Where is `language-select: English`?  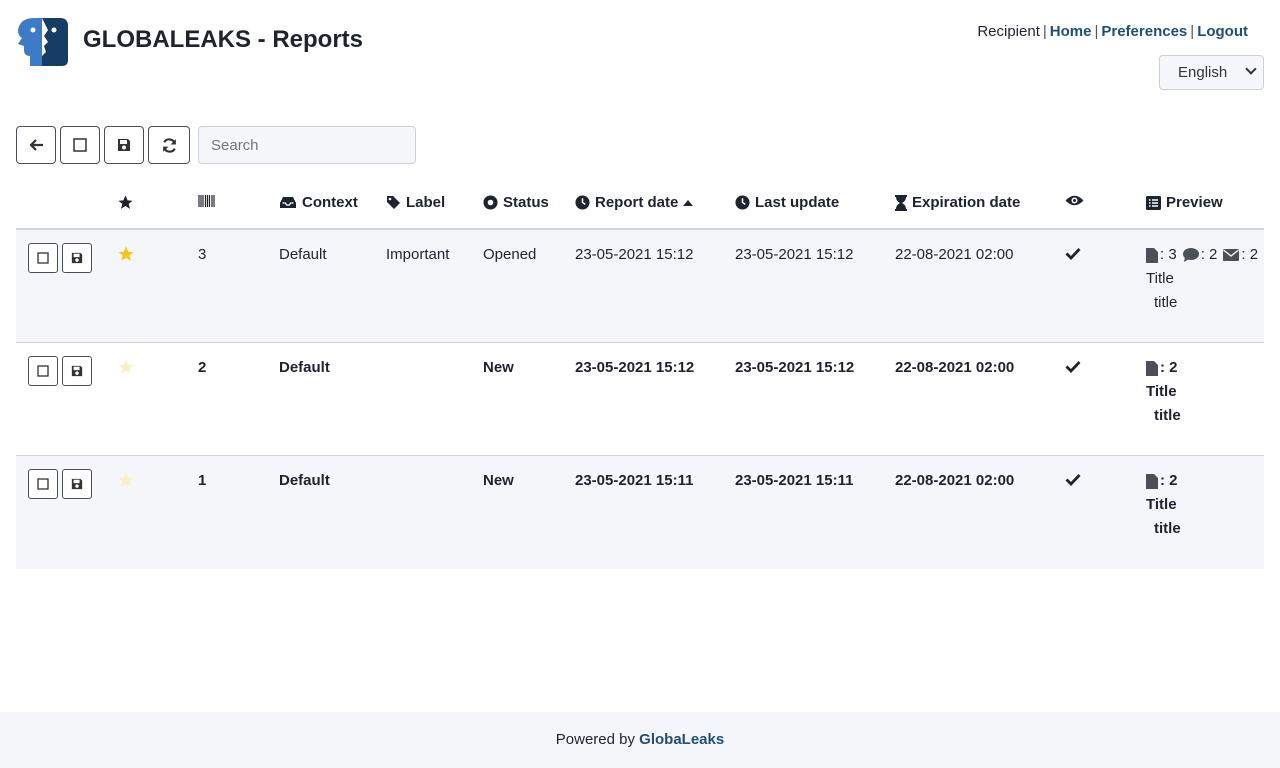 language-select: English is located at coordinates (1211, 72).